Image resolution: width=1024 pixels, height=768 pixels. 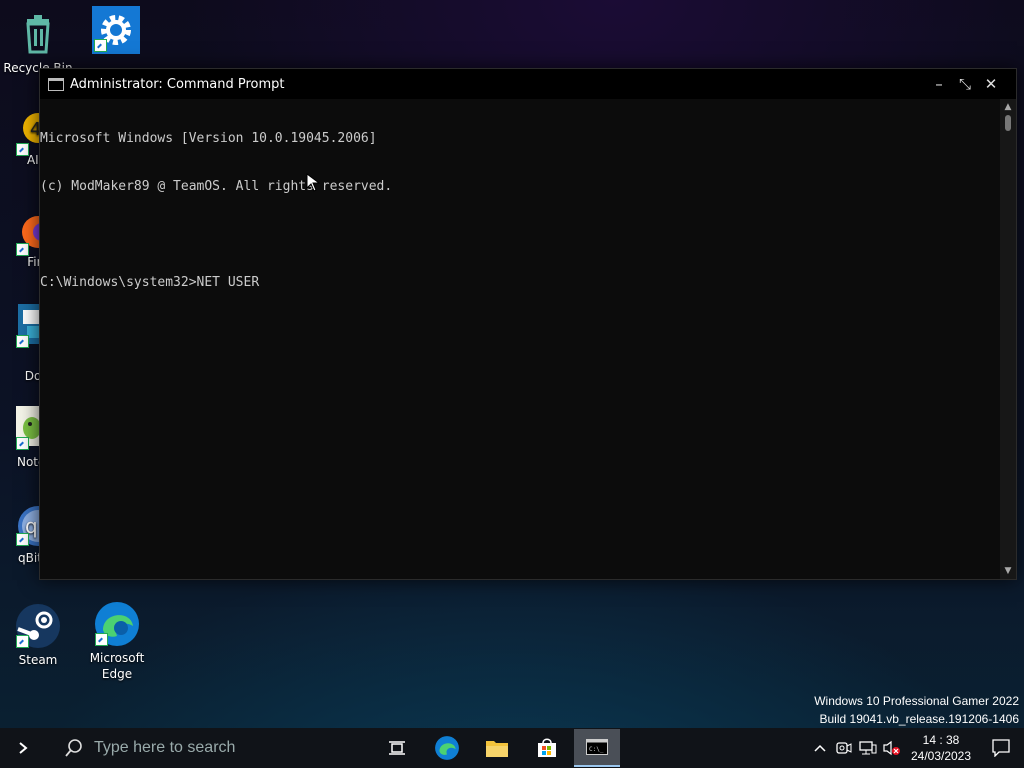 I want to click on volume-muted-icon, so click(x=891, y=748).